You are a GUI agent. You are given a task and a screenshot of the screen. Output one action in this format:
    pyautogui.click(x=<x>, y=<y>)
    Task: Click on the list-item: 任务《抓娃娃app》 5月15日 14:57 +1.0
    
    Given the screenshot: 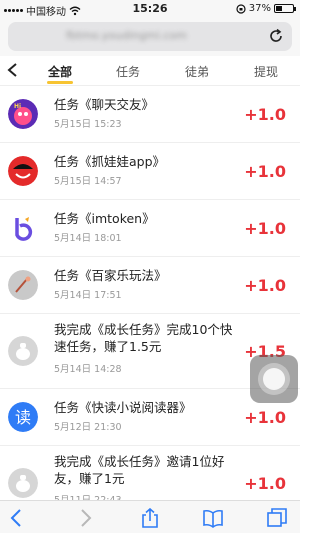 What is the action you would take?
    pyautogui.click(x=150, y=171)
    